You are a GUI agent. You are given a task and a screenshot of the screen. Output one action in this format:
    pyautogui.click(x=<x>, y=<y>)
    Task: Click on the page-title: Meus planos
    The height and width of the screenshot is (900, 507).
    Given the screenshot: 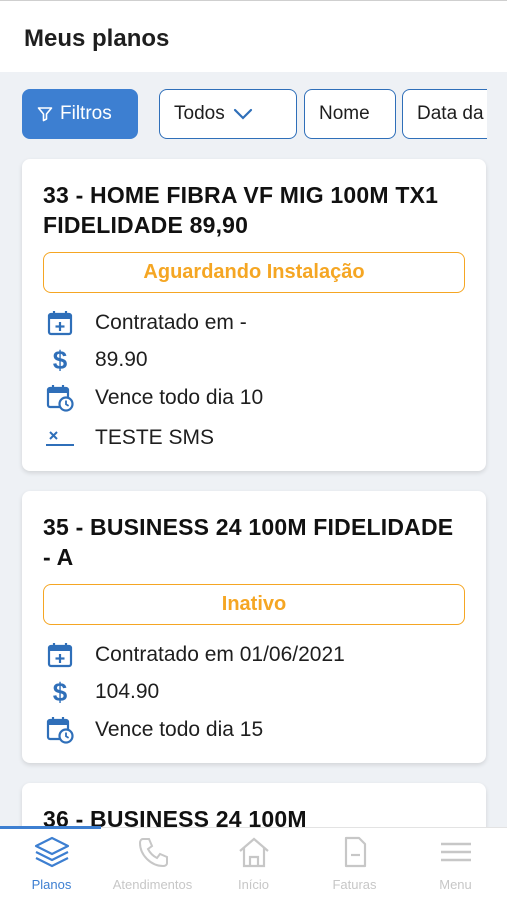 What is the action you would take?
    pyautogui.click(x=97, y=38)
    